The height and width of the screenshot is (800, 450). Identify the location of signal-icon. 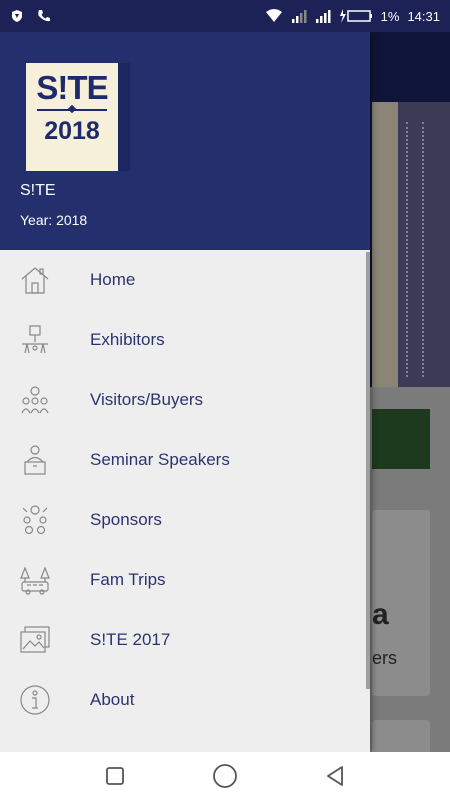
(299, 16).